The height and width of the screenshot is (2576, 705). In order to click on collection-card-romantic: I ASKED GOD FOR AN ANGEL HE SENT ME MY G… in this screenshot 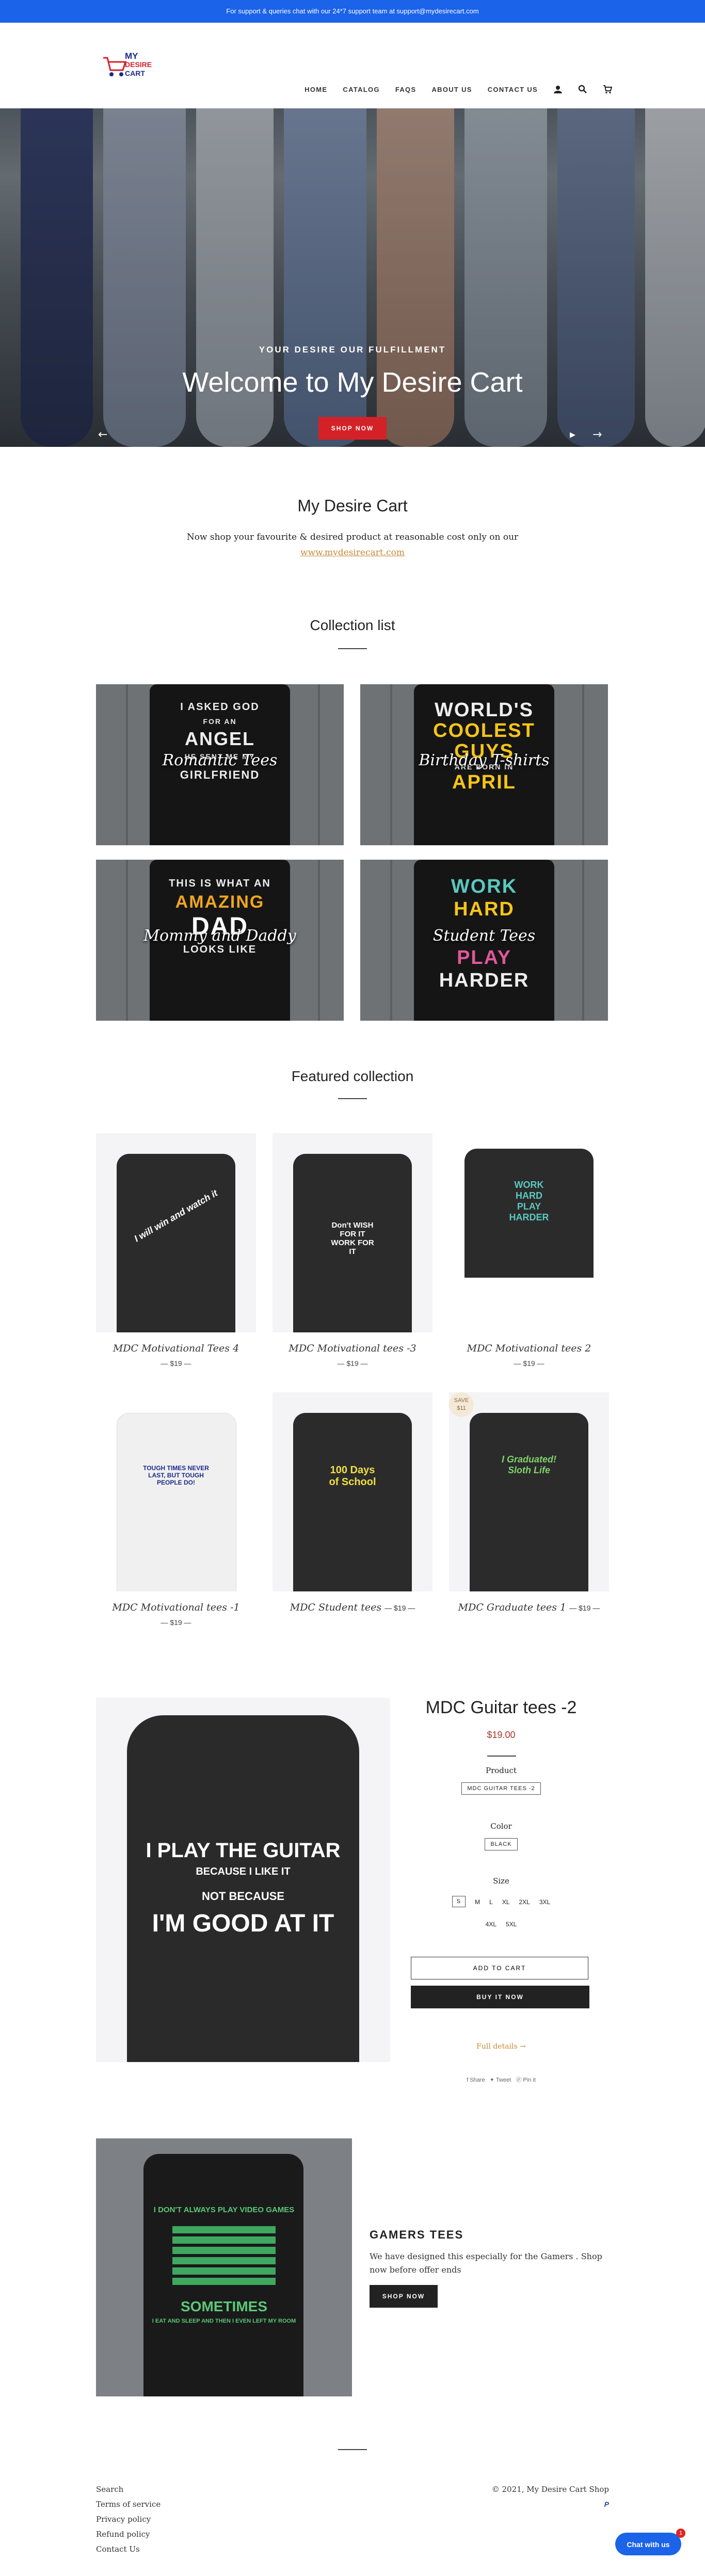, I will do `click(220, 765)`.